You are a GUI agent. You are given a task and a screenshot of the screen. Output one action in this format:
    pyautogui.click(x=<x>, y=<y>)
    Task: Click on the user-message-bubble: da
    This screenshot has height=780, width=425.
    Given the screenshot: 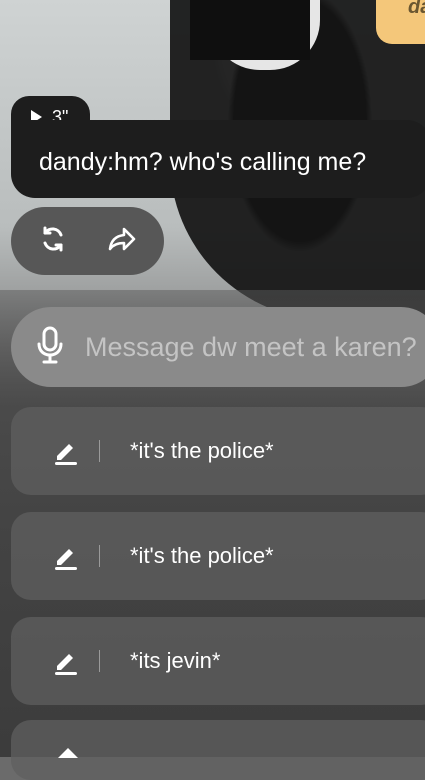 What is the action you would take?
    pyautogui.click(x=400, y=22)
    